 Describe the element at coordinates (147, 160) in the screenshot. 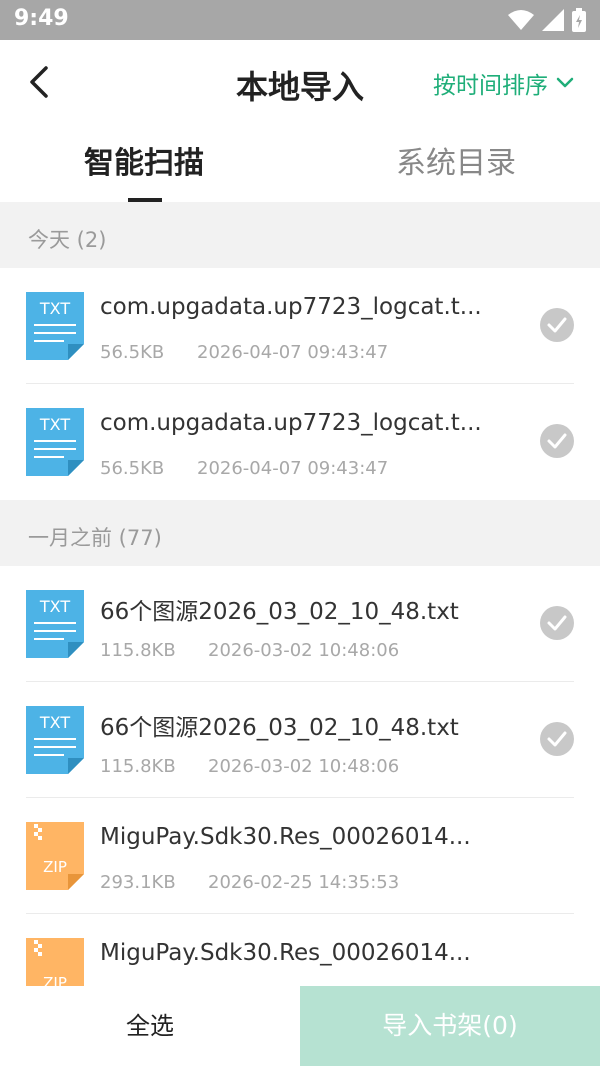

I see `tab-smart-scan: 智能扫描` at that location.